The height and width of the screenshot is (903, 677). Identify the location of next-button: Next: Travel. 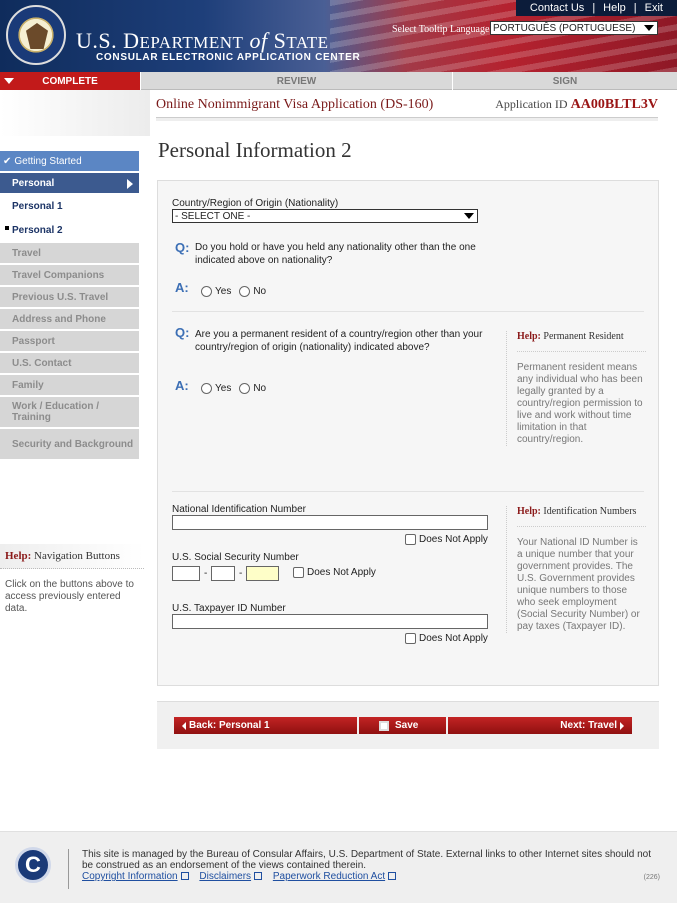
(540, 725).